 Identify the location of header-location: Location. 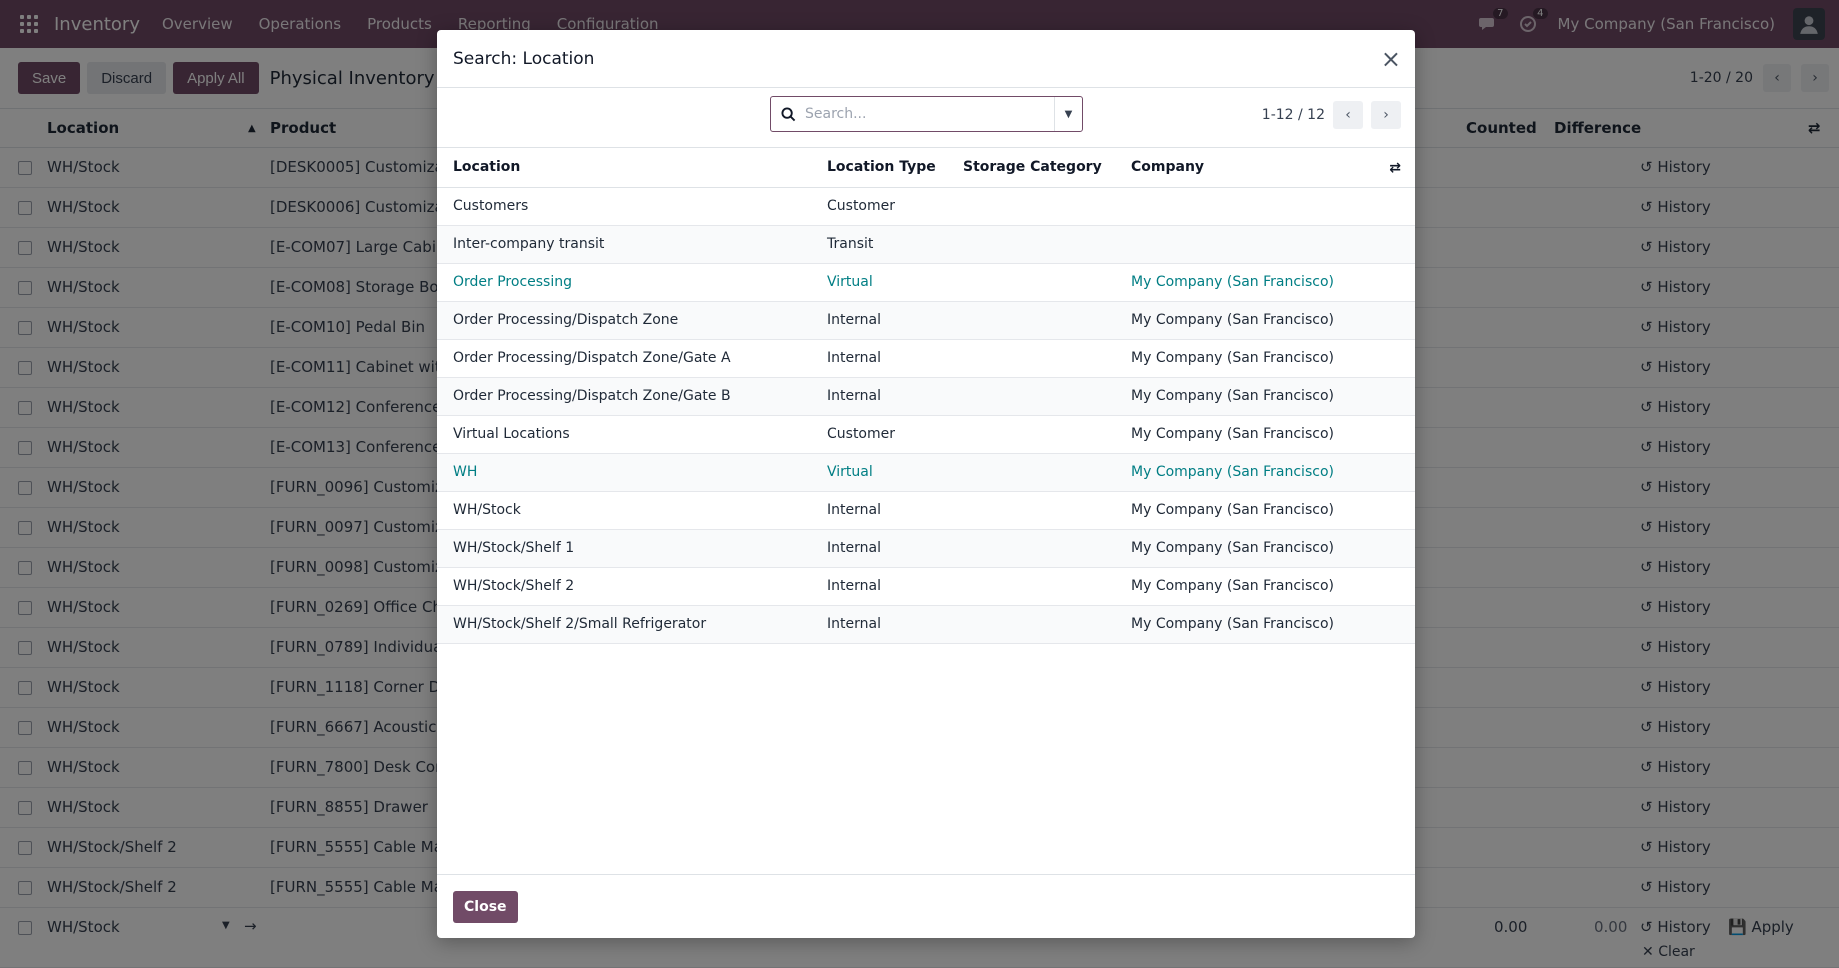
(486, 167).